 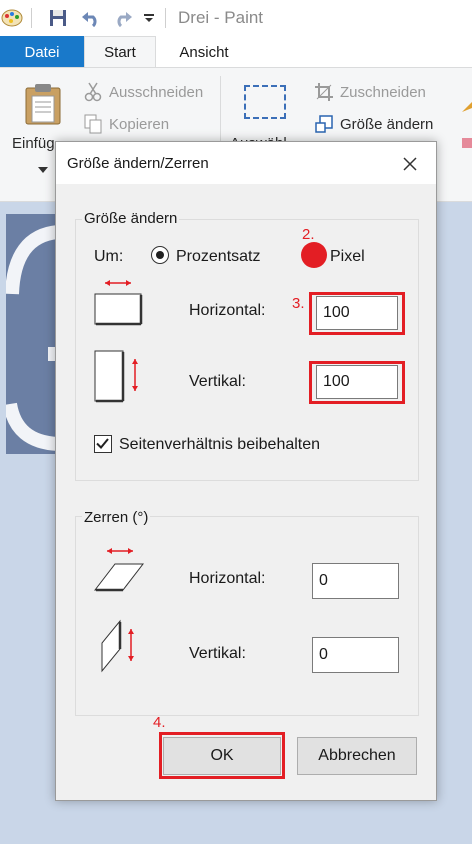 What do you see at coordinates (119, 571) in the screenshot?
I see `skew-horizontal-icon` at bounding box center [119, 571].